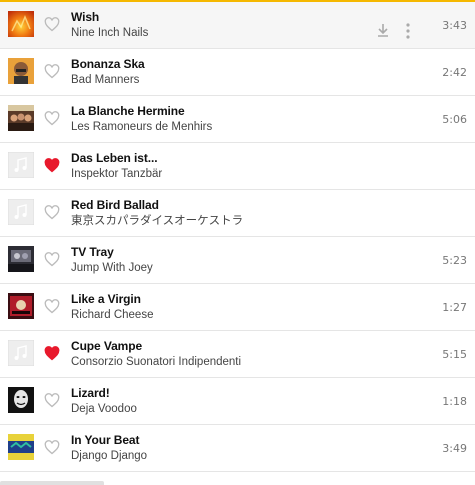  I want to click on track-row: Wish Nine Inch Nails 3:43, so click(237, 25).